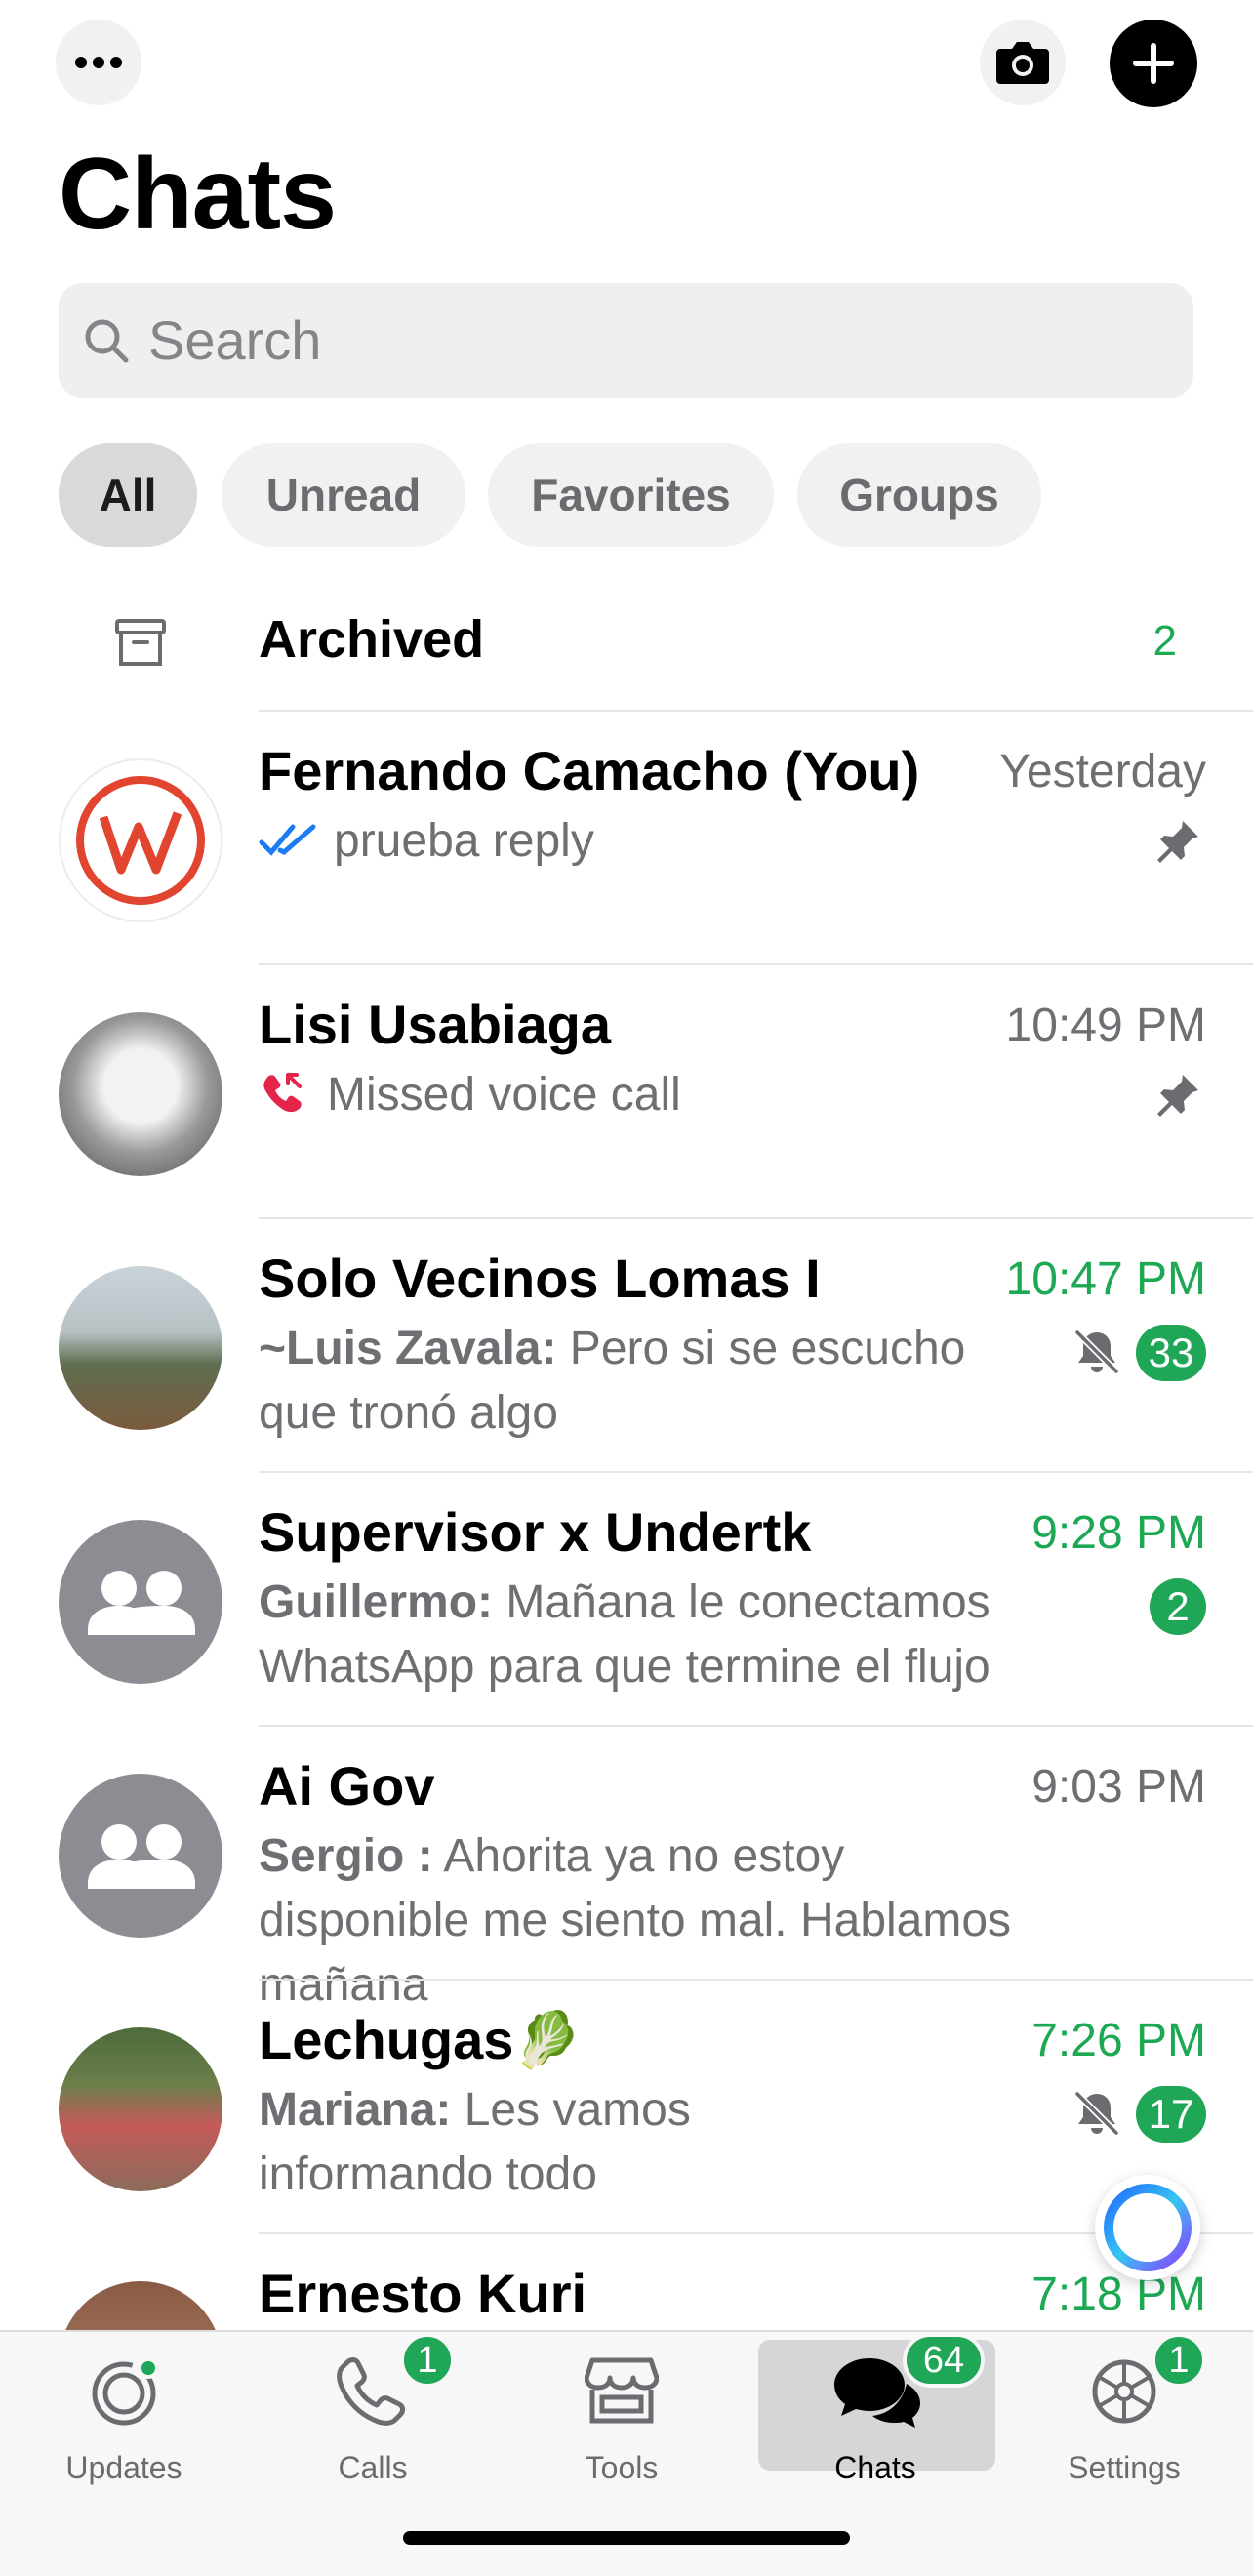 The image size is (1253, 2576). Describe the element at coordinates (235, 340) in the screenshot. I see `search-placeholder: Search` at that location.